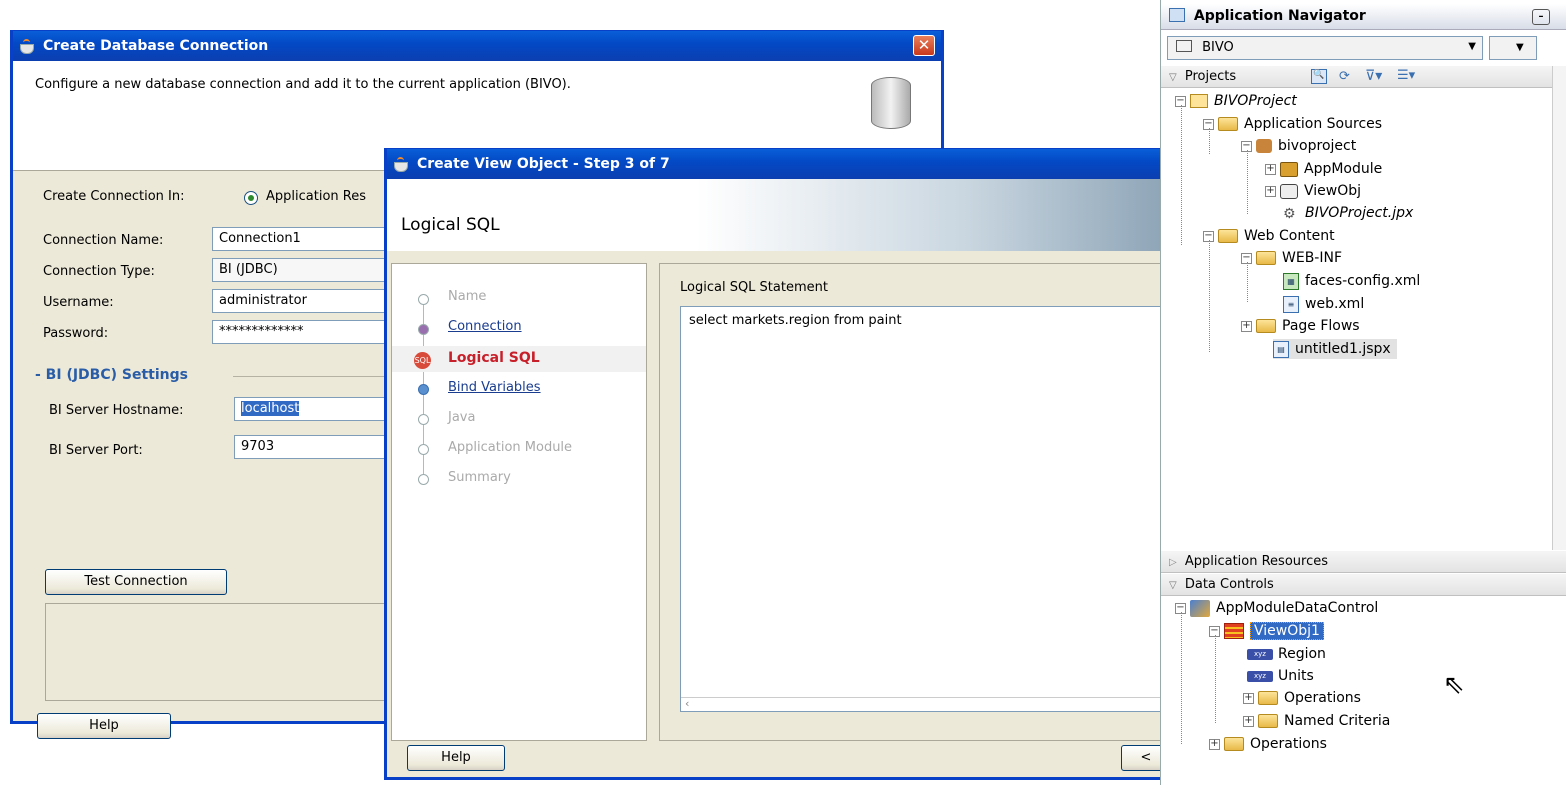 The height and width of the screenshot is (785, 1566). Describe the element at coordinates (494, 387) in the screenshot. I see `step-bind-variables-link: Bind Variables` at that location.